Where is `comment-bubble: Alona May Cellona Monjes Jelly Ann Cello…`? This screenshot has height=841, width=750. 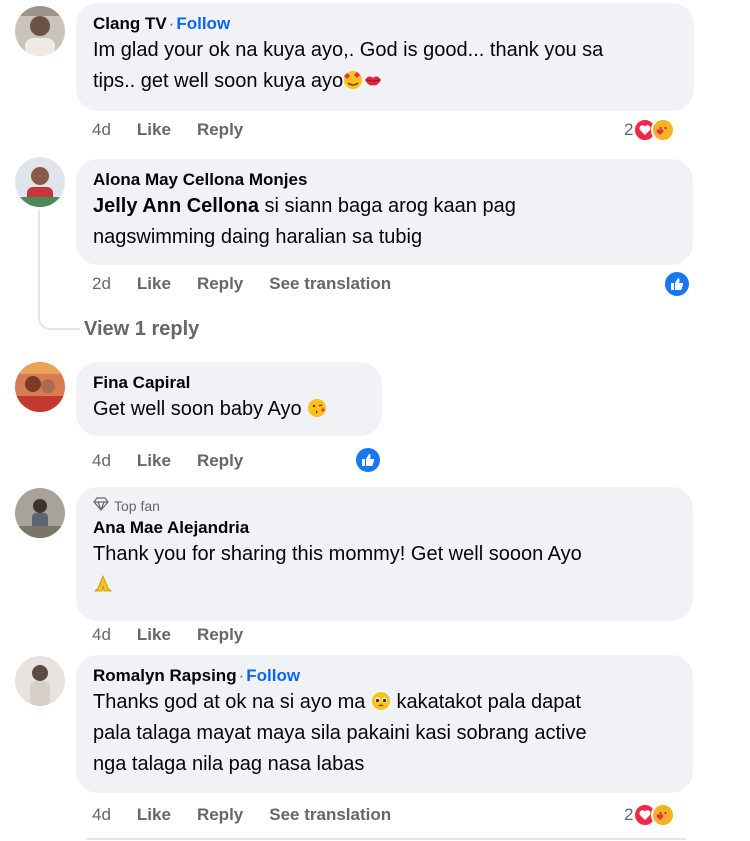 comment-bubble: Alona May Cellona Monjes Jelly Ann Cello… is located at coordinates (384, 212).